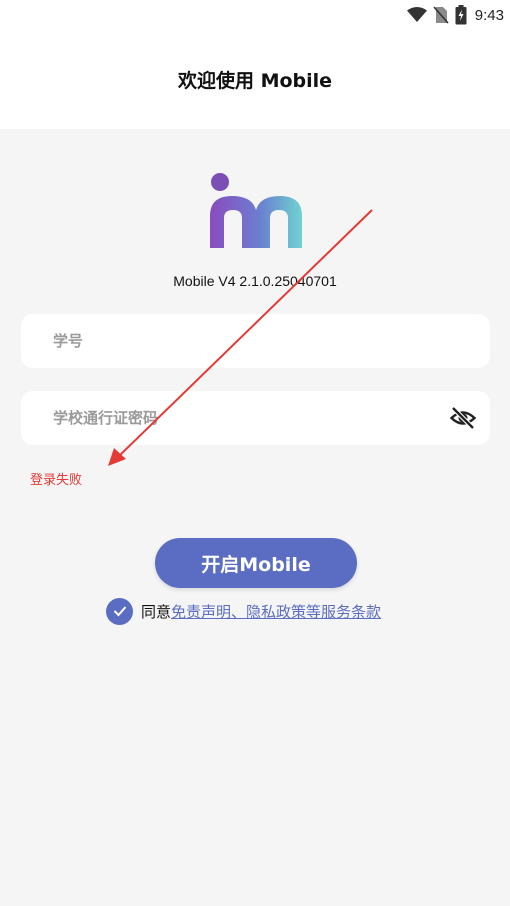 This screenshot has height=906, width=510. Describe the element at coordinates (441, 15) in the screenshot. I see `no-sim-icon` at that location.